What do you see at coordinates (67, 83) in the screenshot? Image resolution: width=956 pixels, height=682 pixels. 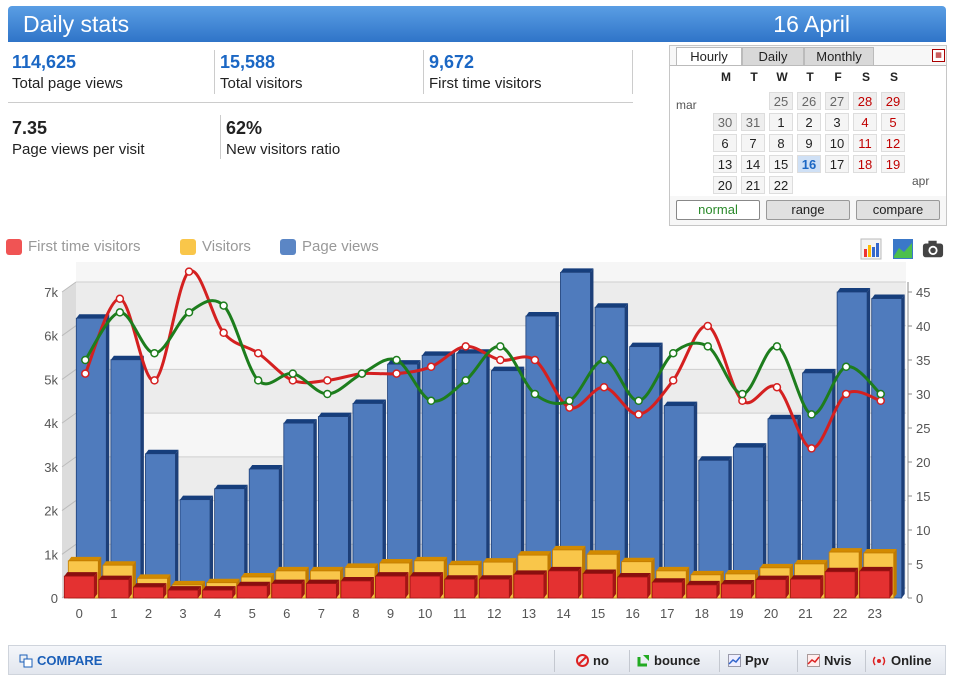 I see `stat-label: Total page views` at bounding box center [67, 83].